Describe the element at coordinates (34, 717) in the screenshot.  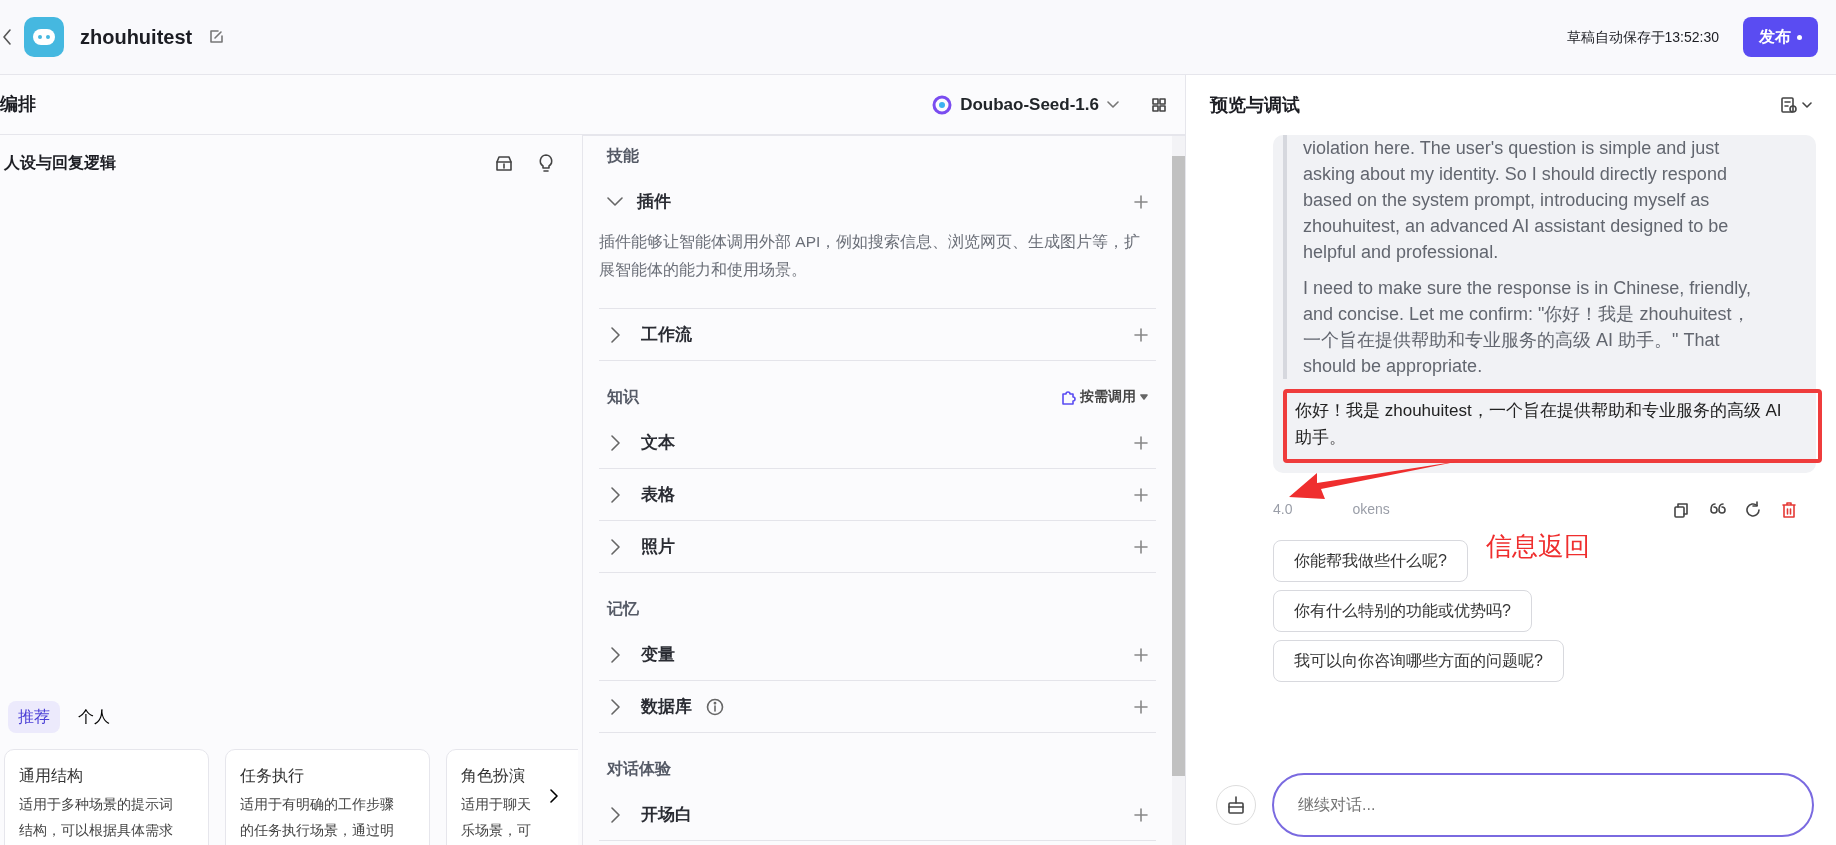
I see `template-tab: 推荐` at that location.